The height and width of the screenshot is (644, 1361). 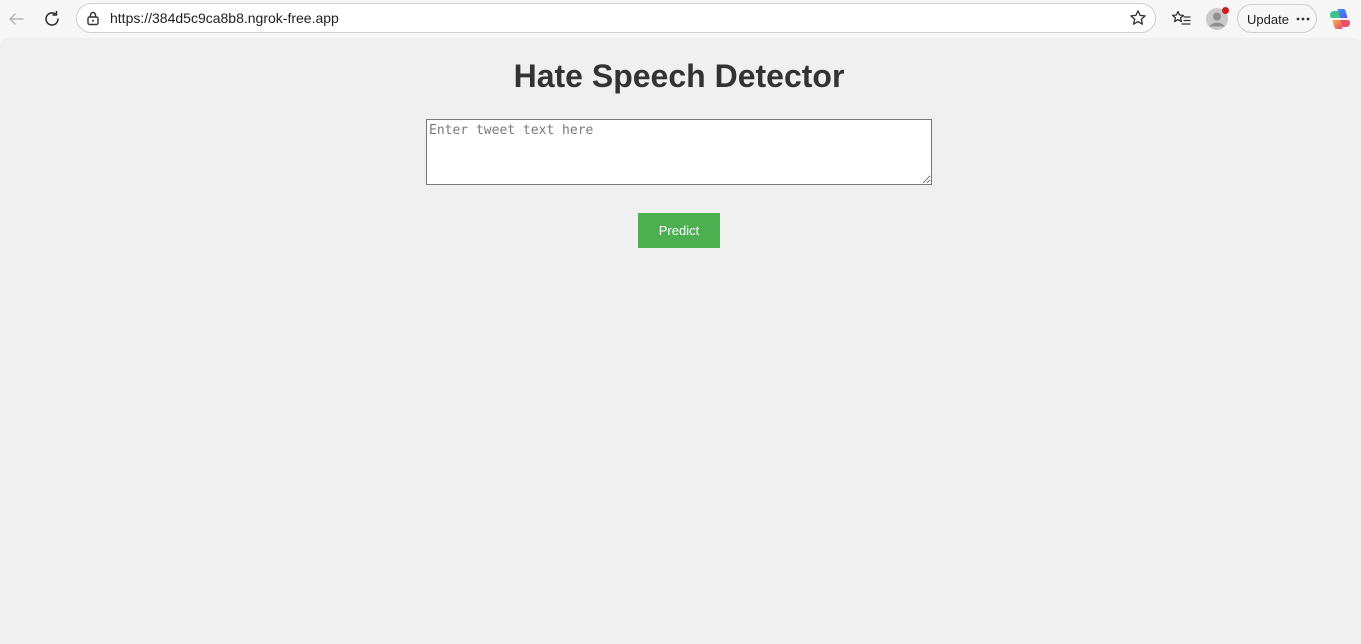 What do you see at coordinates (1181, 19) in the screenshot?
I see `favorites-icon` at bounding box center [1181, 19].